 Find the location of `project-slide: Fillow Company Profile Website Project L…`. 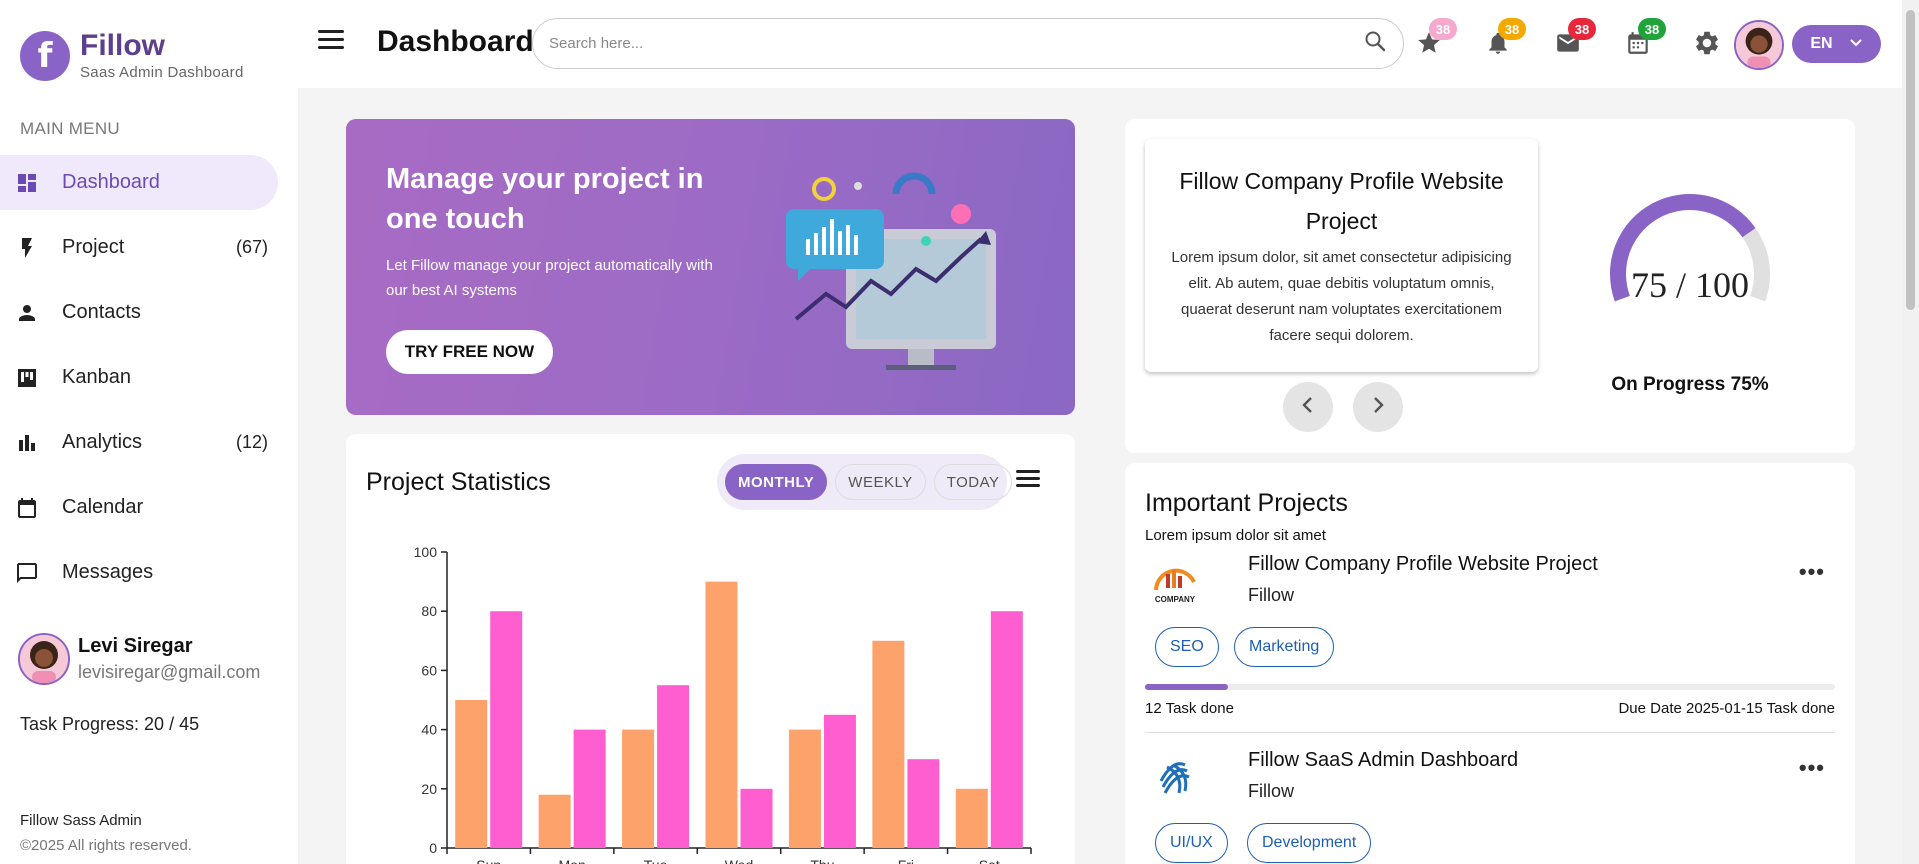

project-slide: Fillow Company Profile Website Project L… is located at coordinates (1341, 255).